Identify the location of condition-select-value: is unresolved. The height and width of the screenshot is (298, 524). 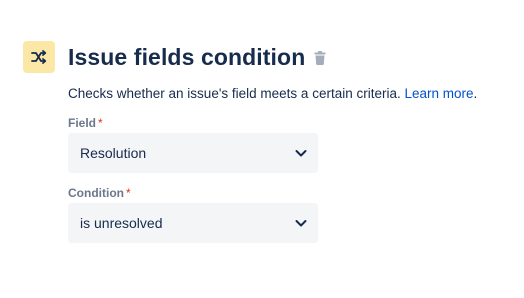
(121, 223).